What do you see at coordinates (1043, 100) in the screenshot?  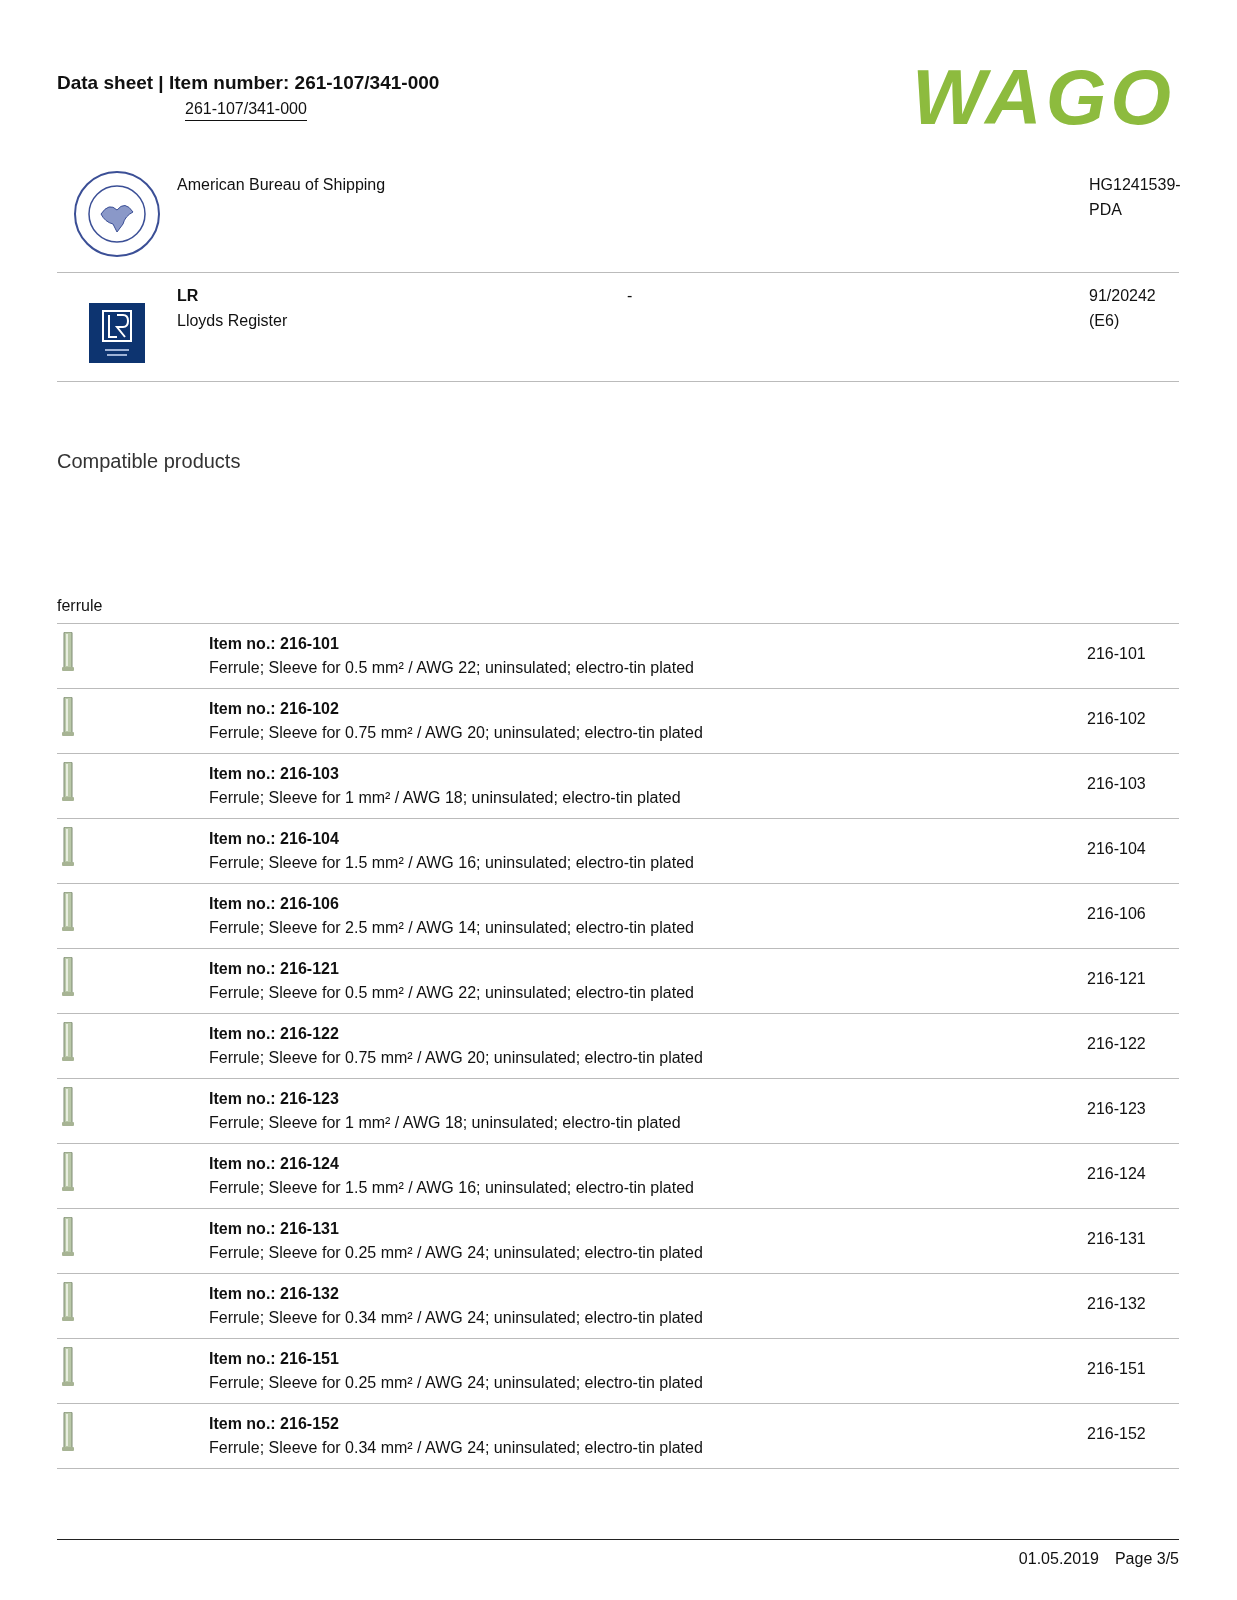 I see `company-logo: WAGO` at bounding box center [1043, 100].